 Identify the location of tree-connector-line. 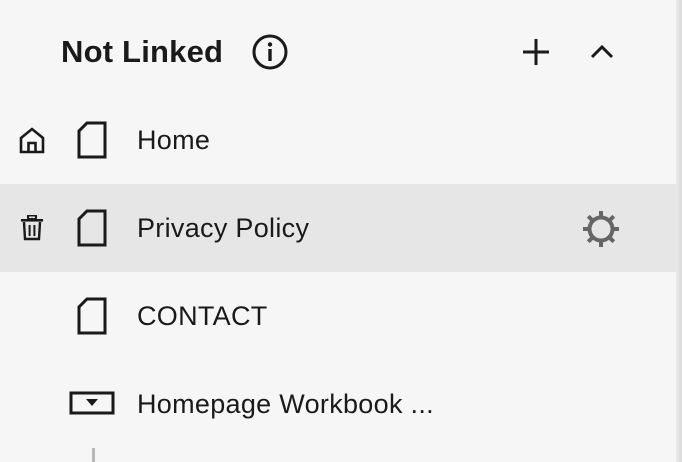
(93, 455).